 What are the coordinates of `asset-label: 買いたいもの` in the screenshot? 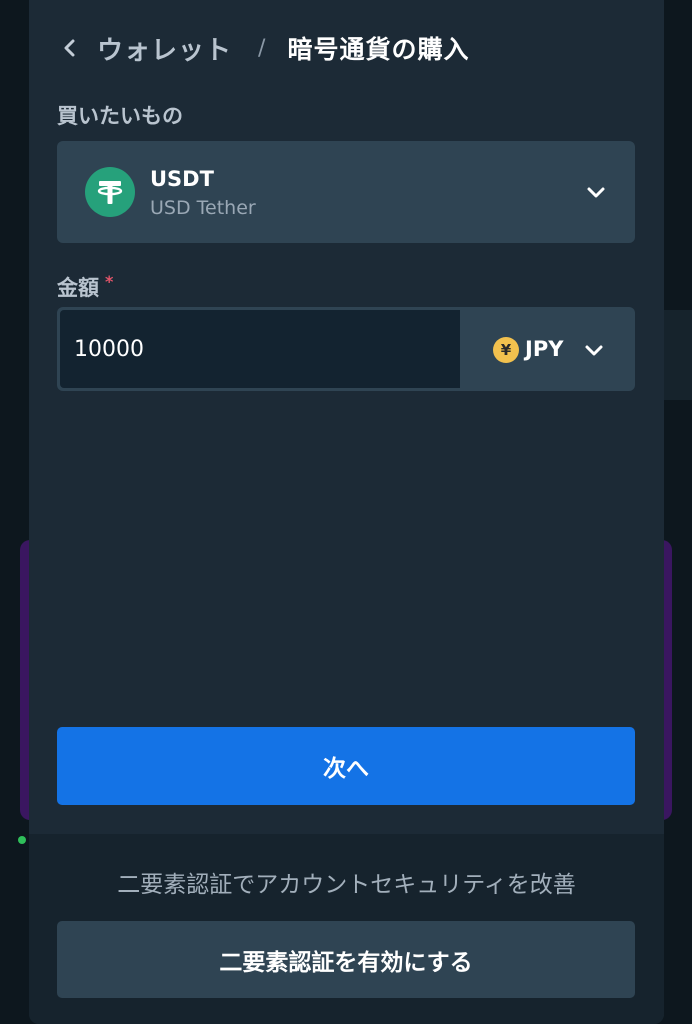 It's located at (120, 116).